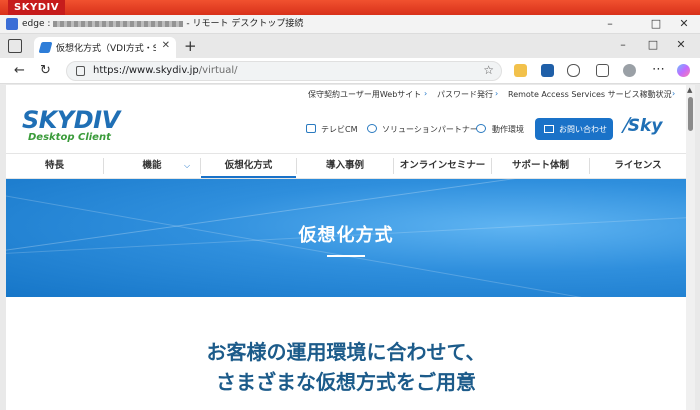 The image size is (700, 410). I want to click on browser-tab-active: 仮想化方式（VDI方式・SBC方 ✕, so click(105, 47).